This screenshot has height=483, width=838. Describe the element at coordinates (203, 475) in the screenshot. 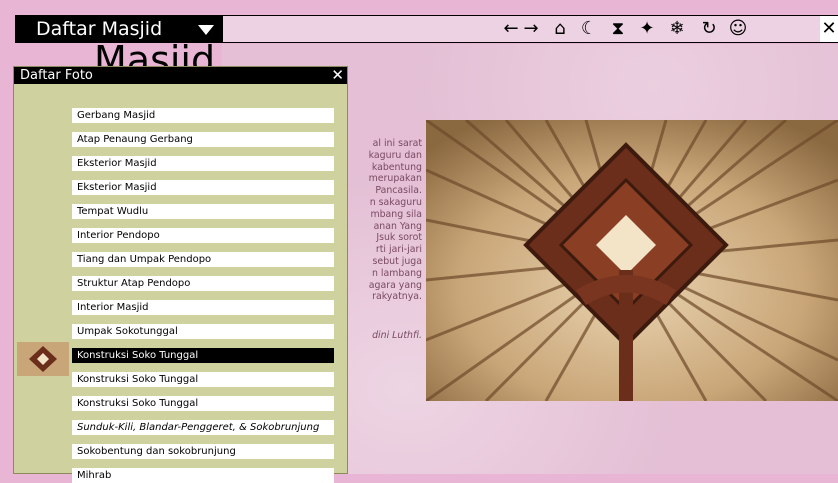

I see `photo-list-item: Mihrab` at that location.